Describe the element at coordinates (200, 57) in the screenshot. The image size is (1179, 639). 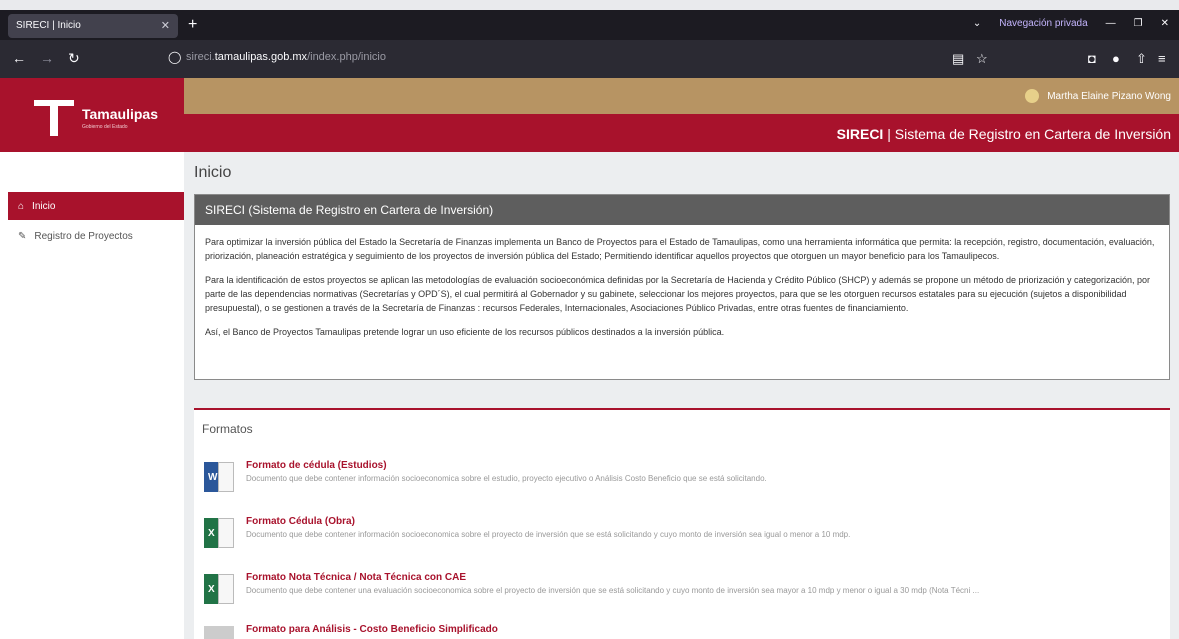
I see `url-prefix: sireci.` at that location.